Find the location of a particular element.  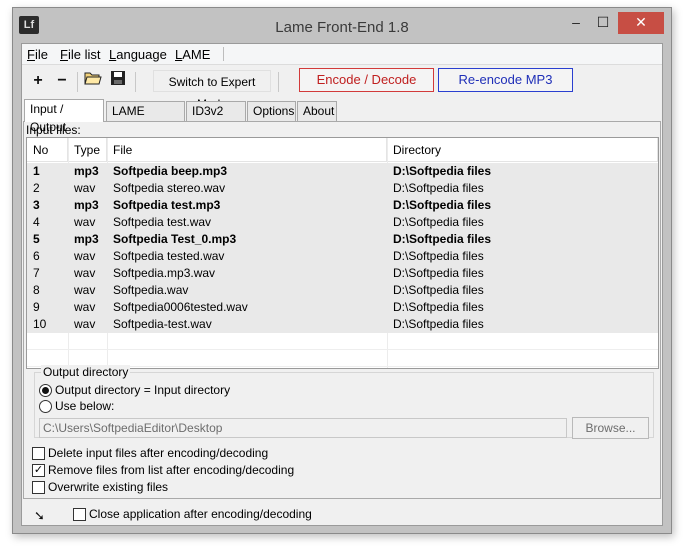

title-bar: Lf Lame Front-End 1.8 – ☐ ✕ is located at coordinates (342, 26).